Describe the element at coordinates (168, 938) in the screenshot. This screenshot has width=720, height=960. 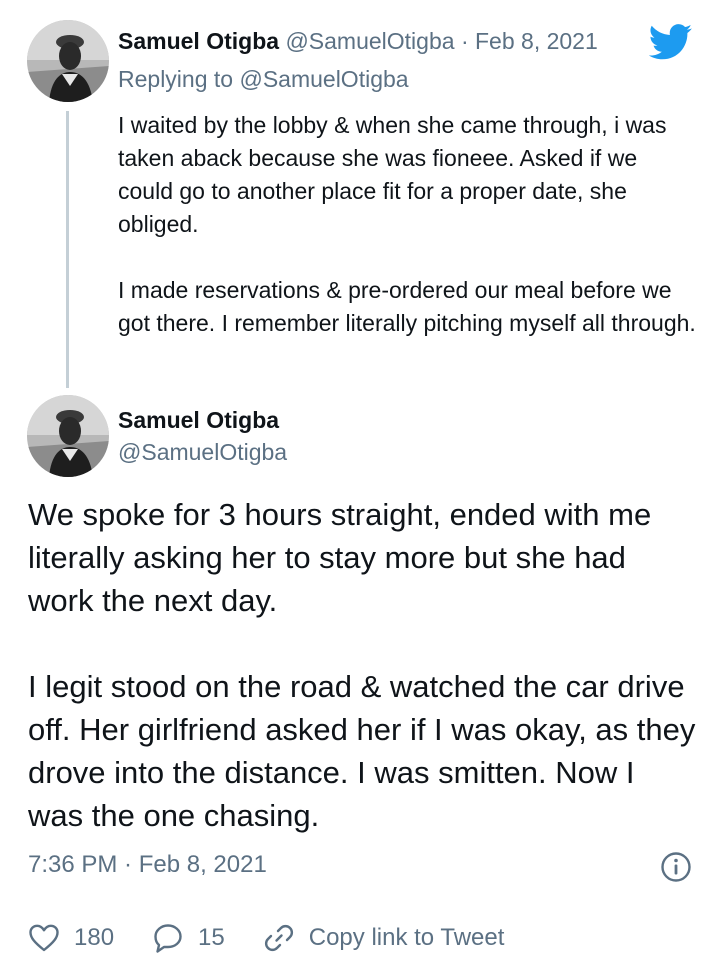
I see `reply-bubble-icon` at that location.